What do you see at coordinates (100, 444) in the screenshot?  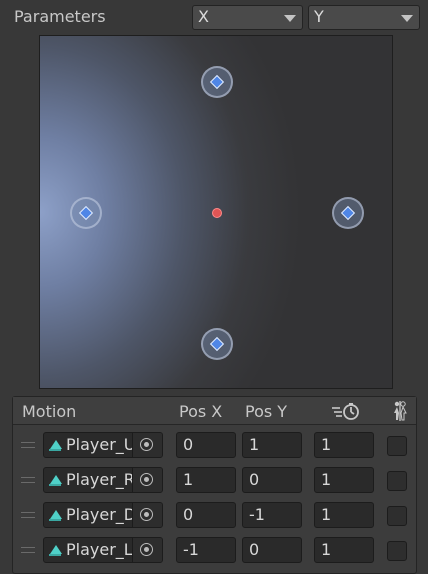 I see `motion-clip-name: Player_Up` at bounding box center [100, 444].